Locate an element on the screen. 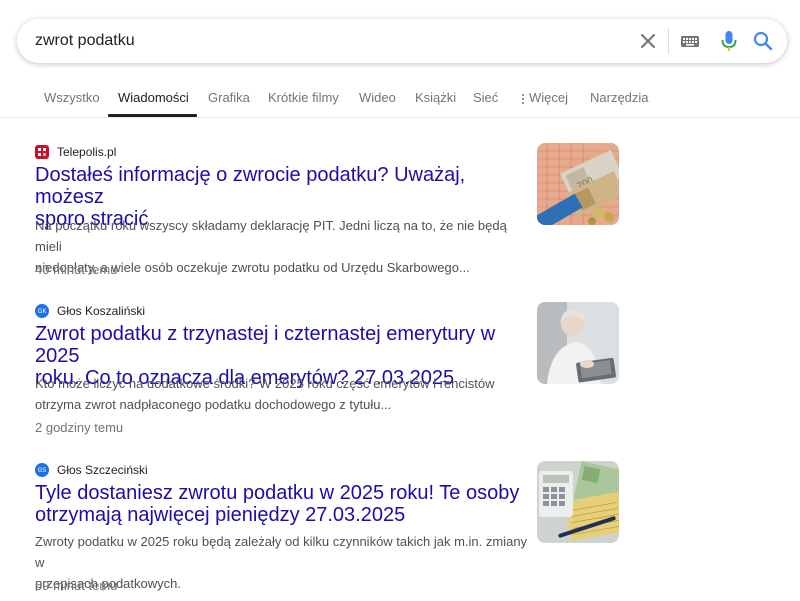 This screenshot has height=601, width=800. clear-search-button is located at coordinates (648, 41).